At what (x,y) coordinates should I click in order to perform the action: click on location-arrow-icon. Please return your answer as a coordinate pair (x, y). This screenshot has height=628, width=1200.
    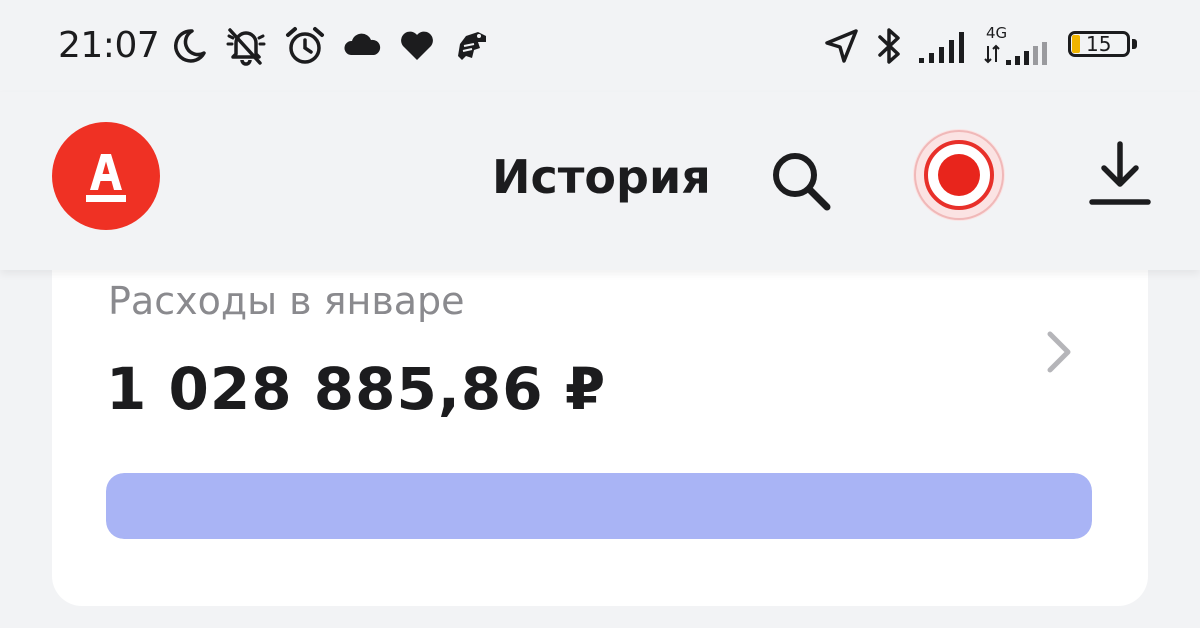
    Looking at the image, I should click on (841, 46).